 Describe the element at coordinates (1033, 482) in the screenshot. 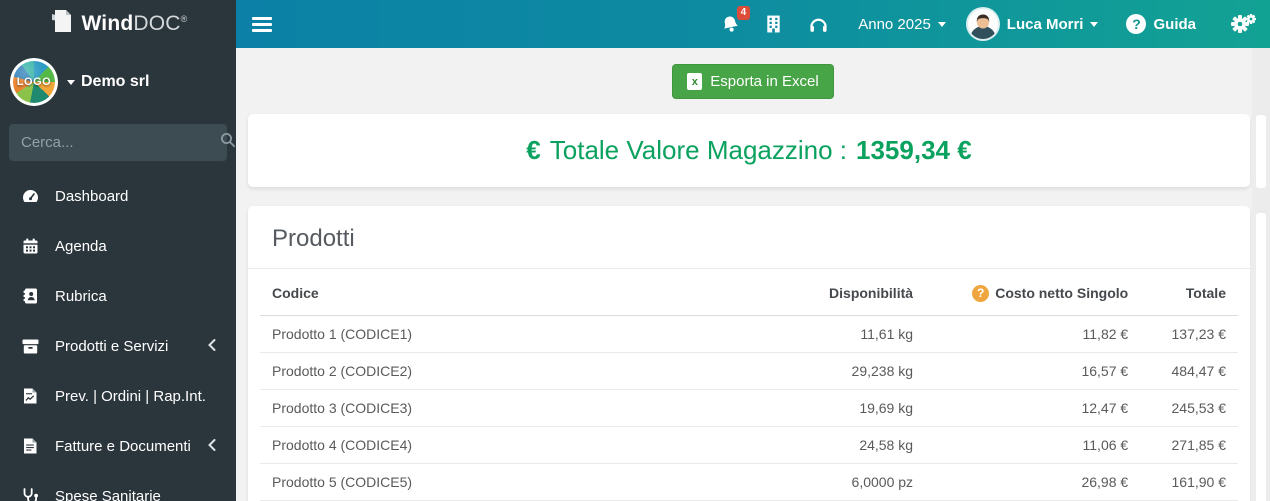

I see `cell-costo-netto: 26,98 €` at that location.